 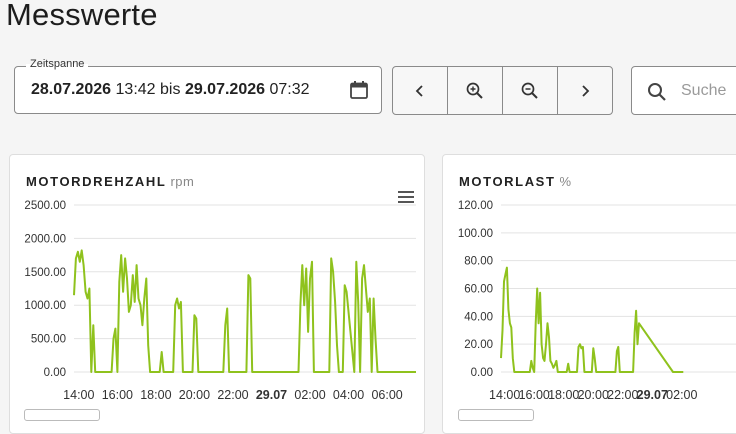 I want to click on chevron-left-icon, so click(x=419, y=90).